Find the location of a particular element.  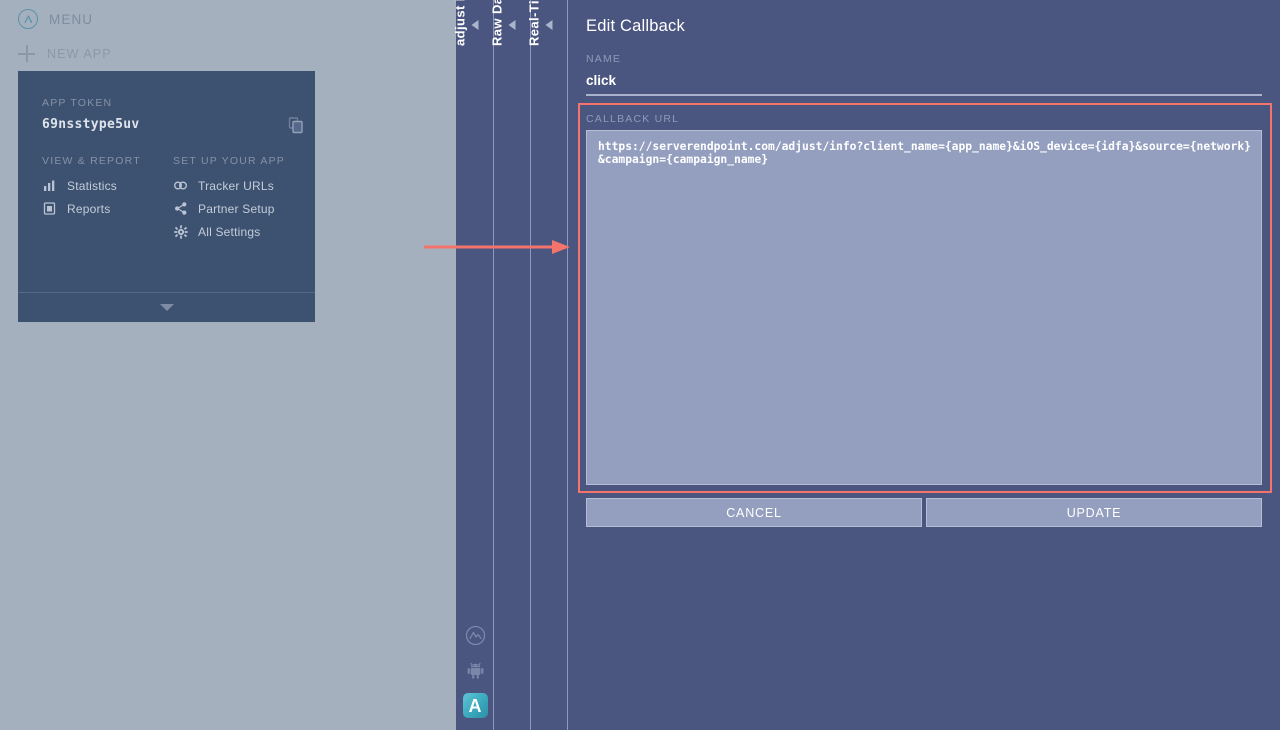

tab-label: Raw Data Export is located at coordinates (497, 23).